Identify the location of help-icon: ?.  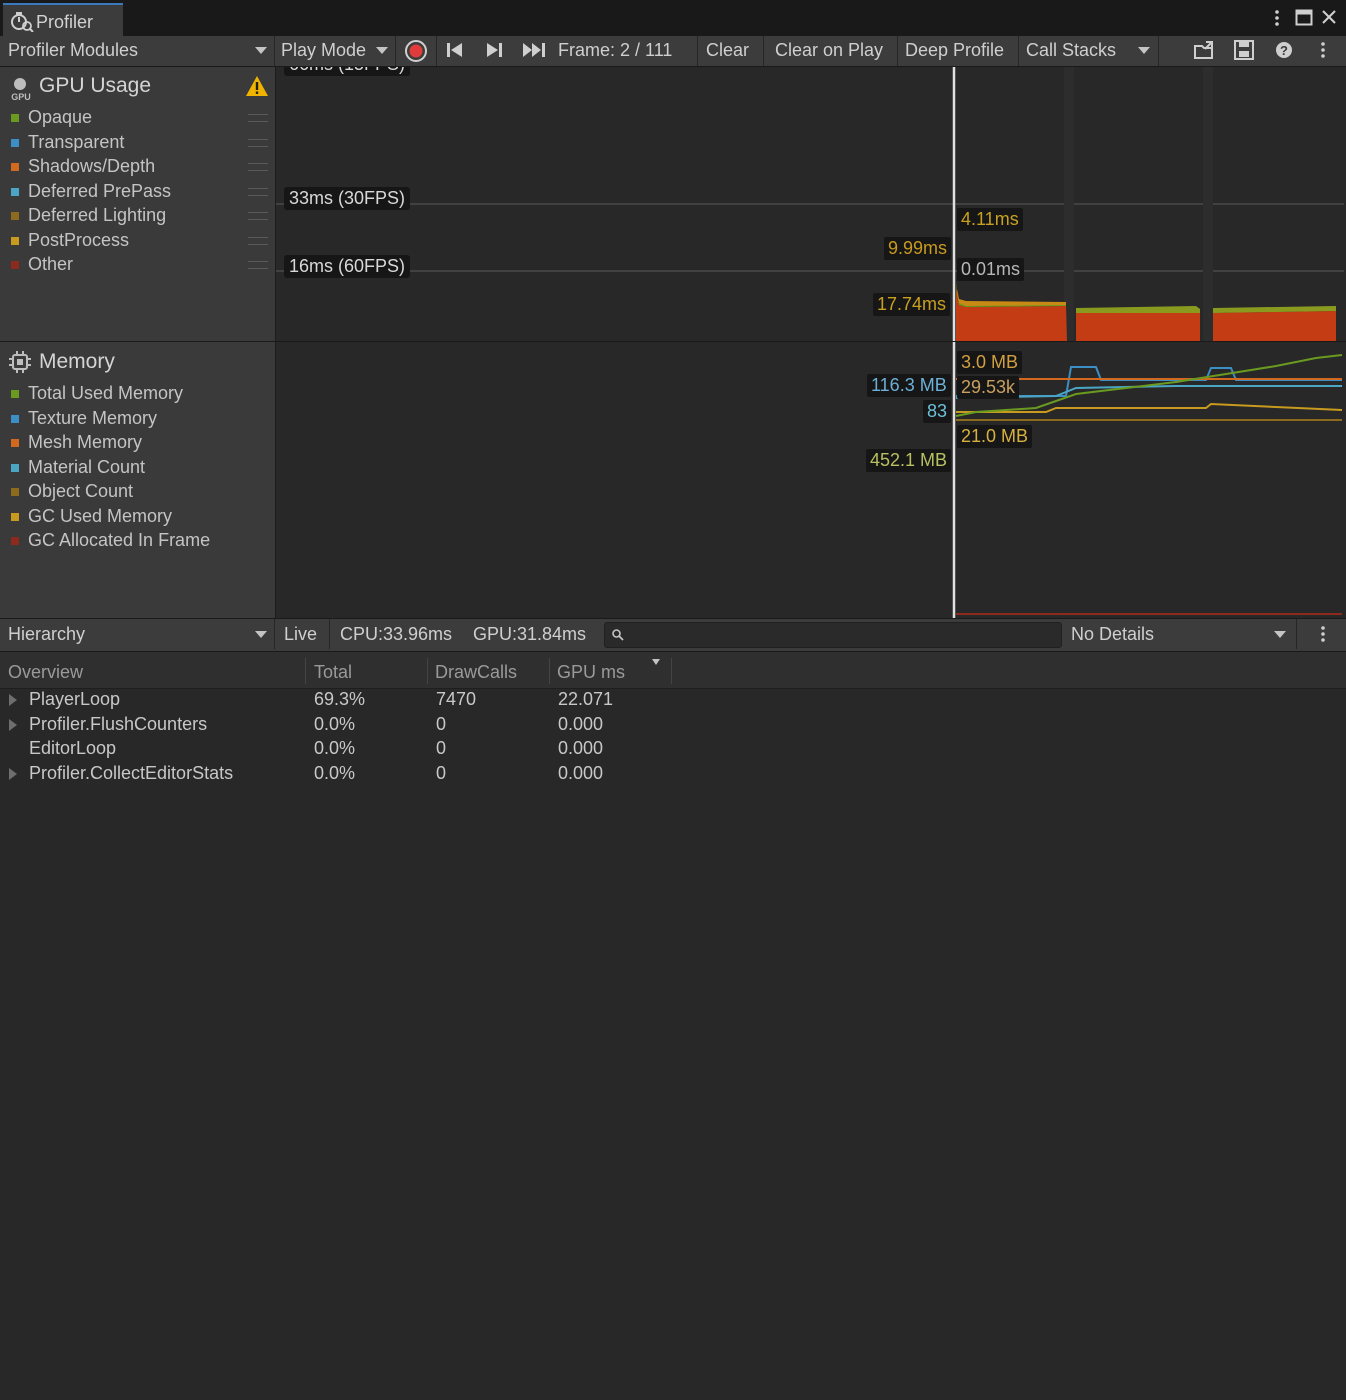
(1284, 50).